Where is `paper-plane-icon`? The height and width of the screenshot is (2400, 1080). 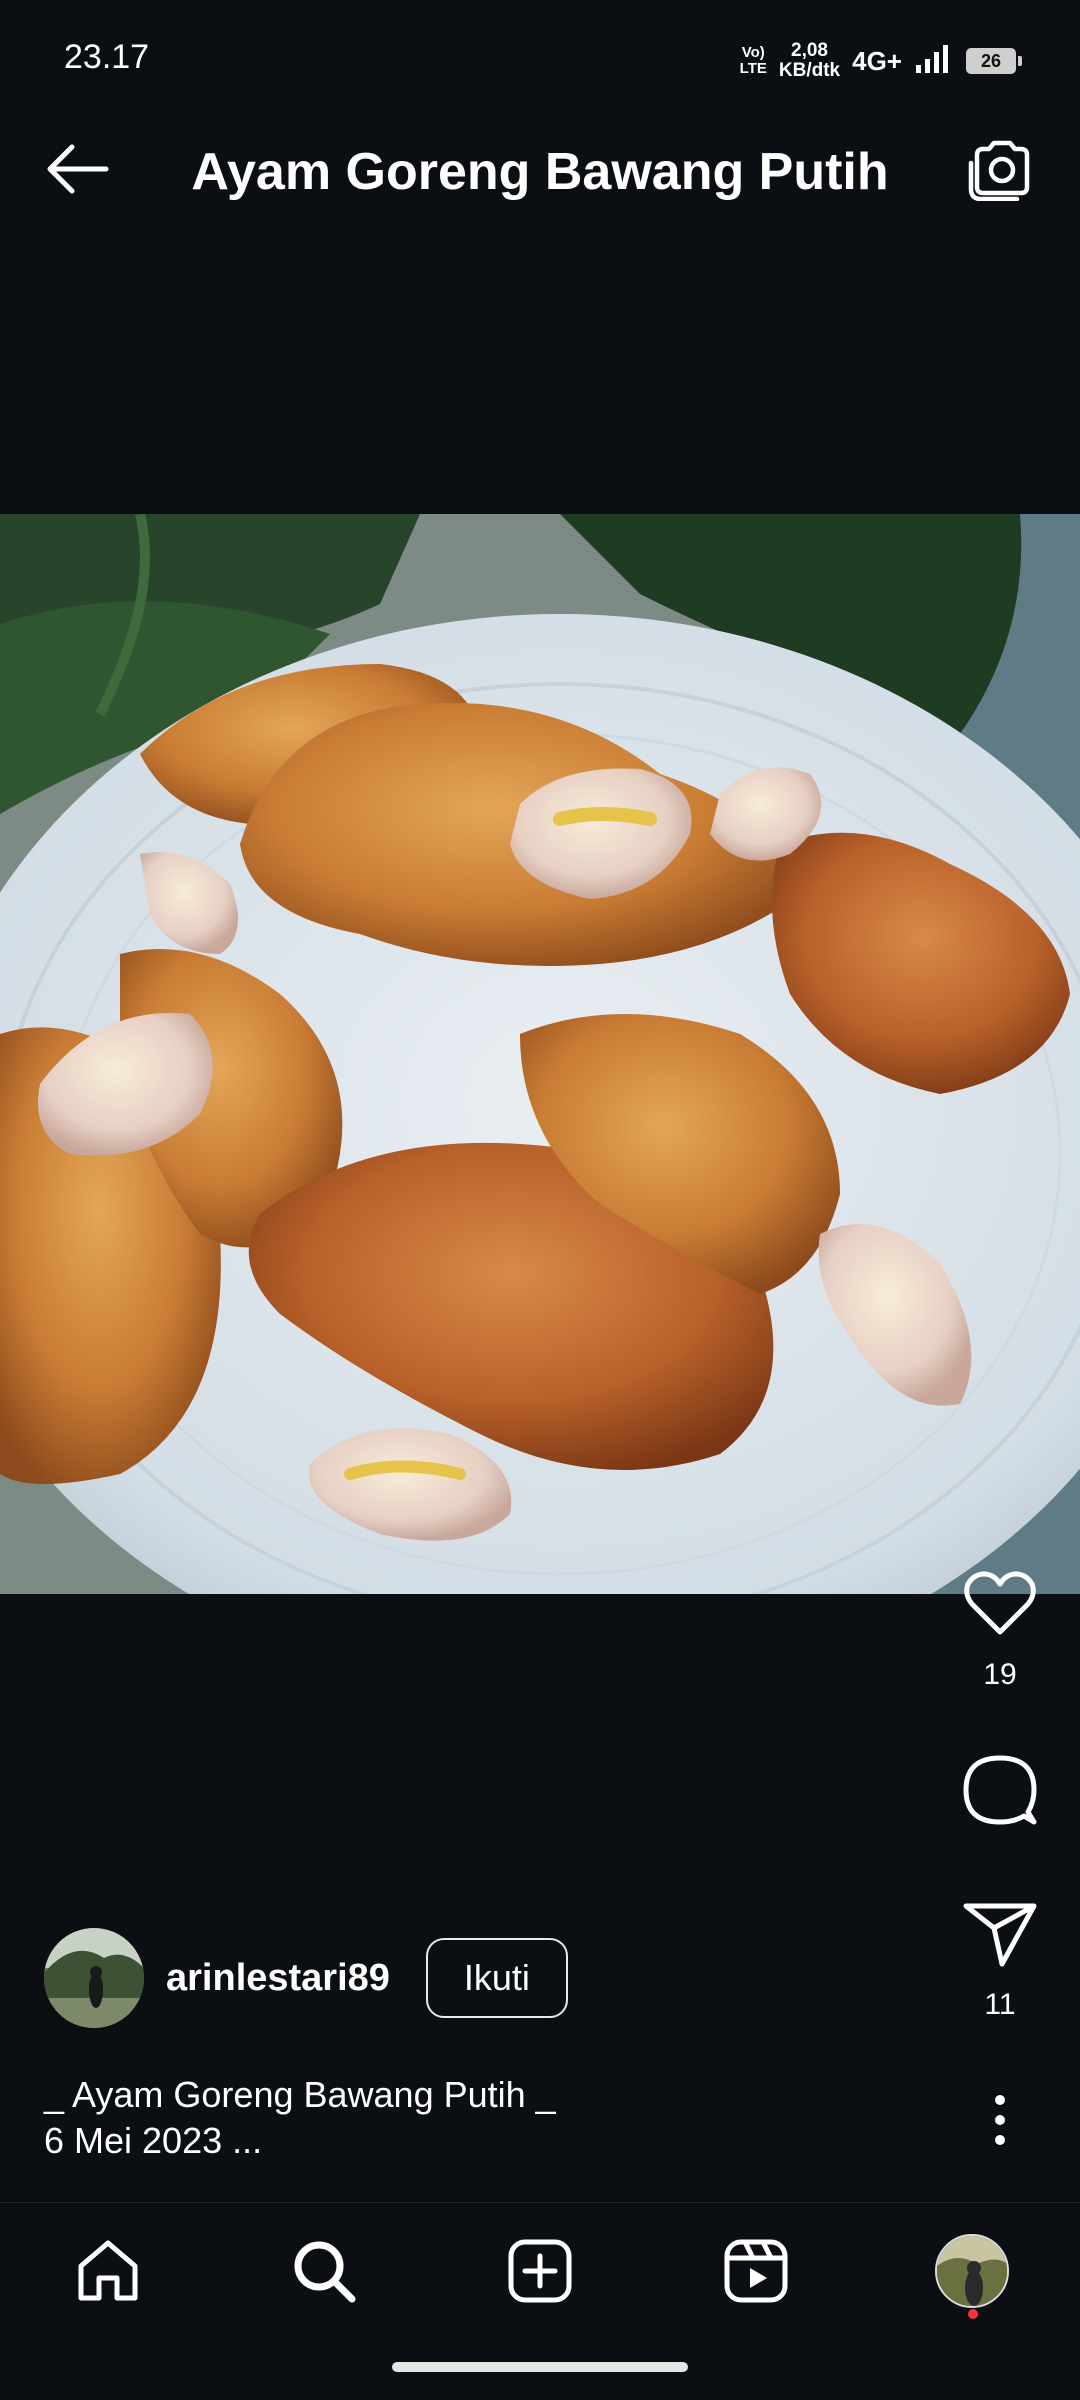
paper-plane-icon is located at coordinates (1000, 1935).